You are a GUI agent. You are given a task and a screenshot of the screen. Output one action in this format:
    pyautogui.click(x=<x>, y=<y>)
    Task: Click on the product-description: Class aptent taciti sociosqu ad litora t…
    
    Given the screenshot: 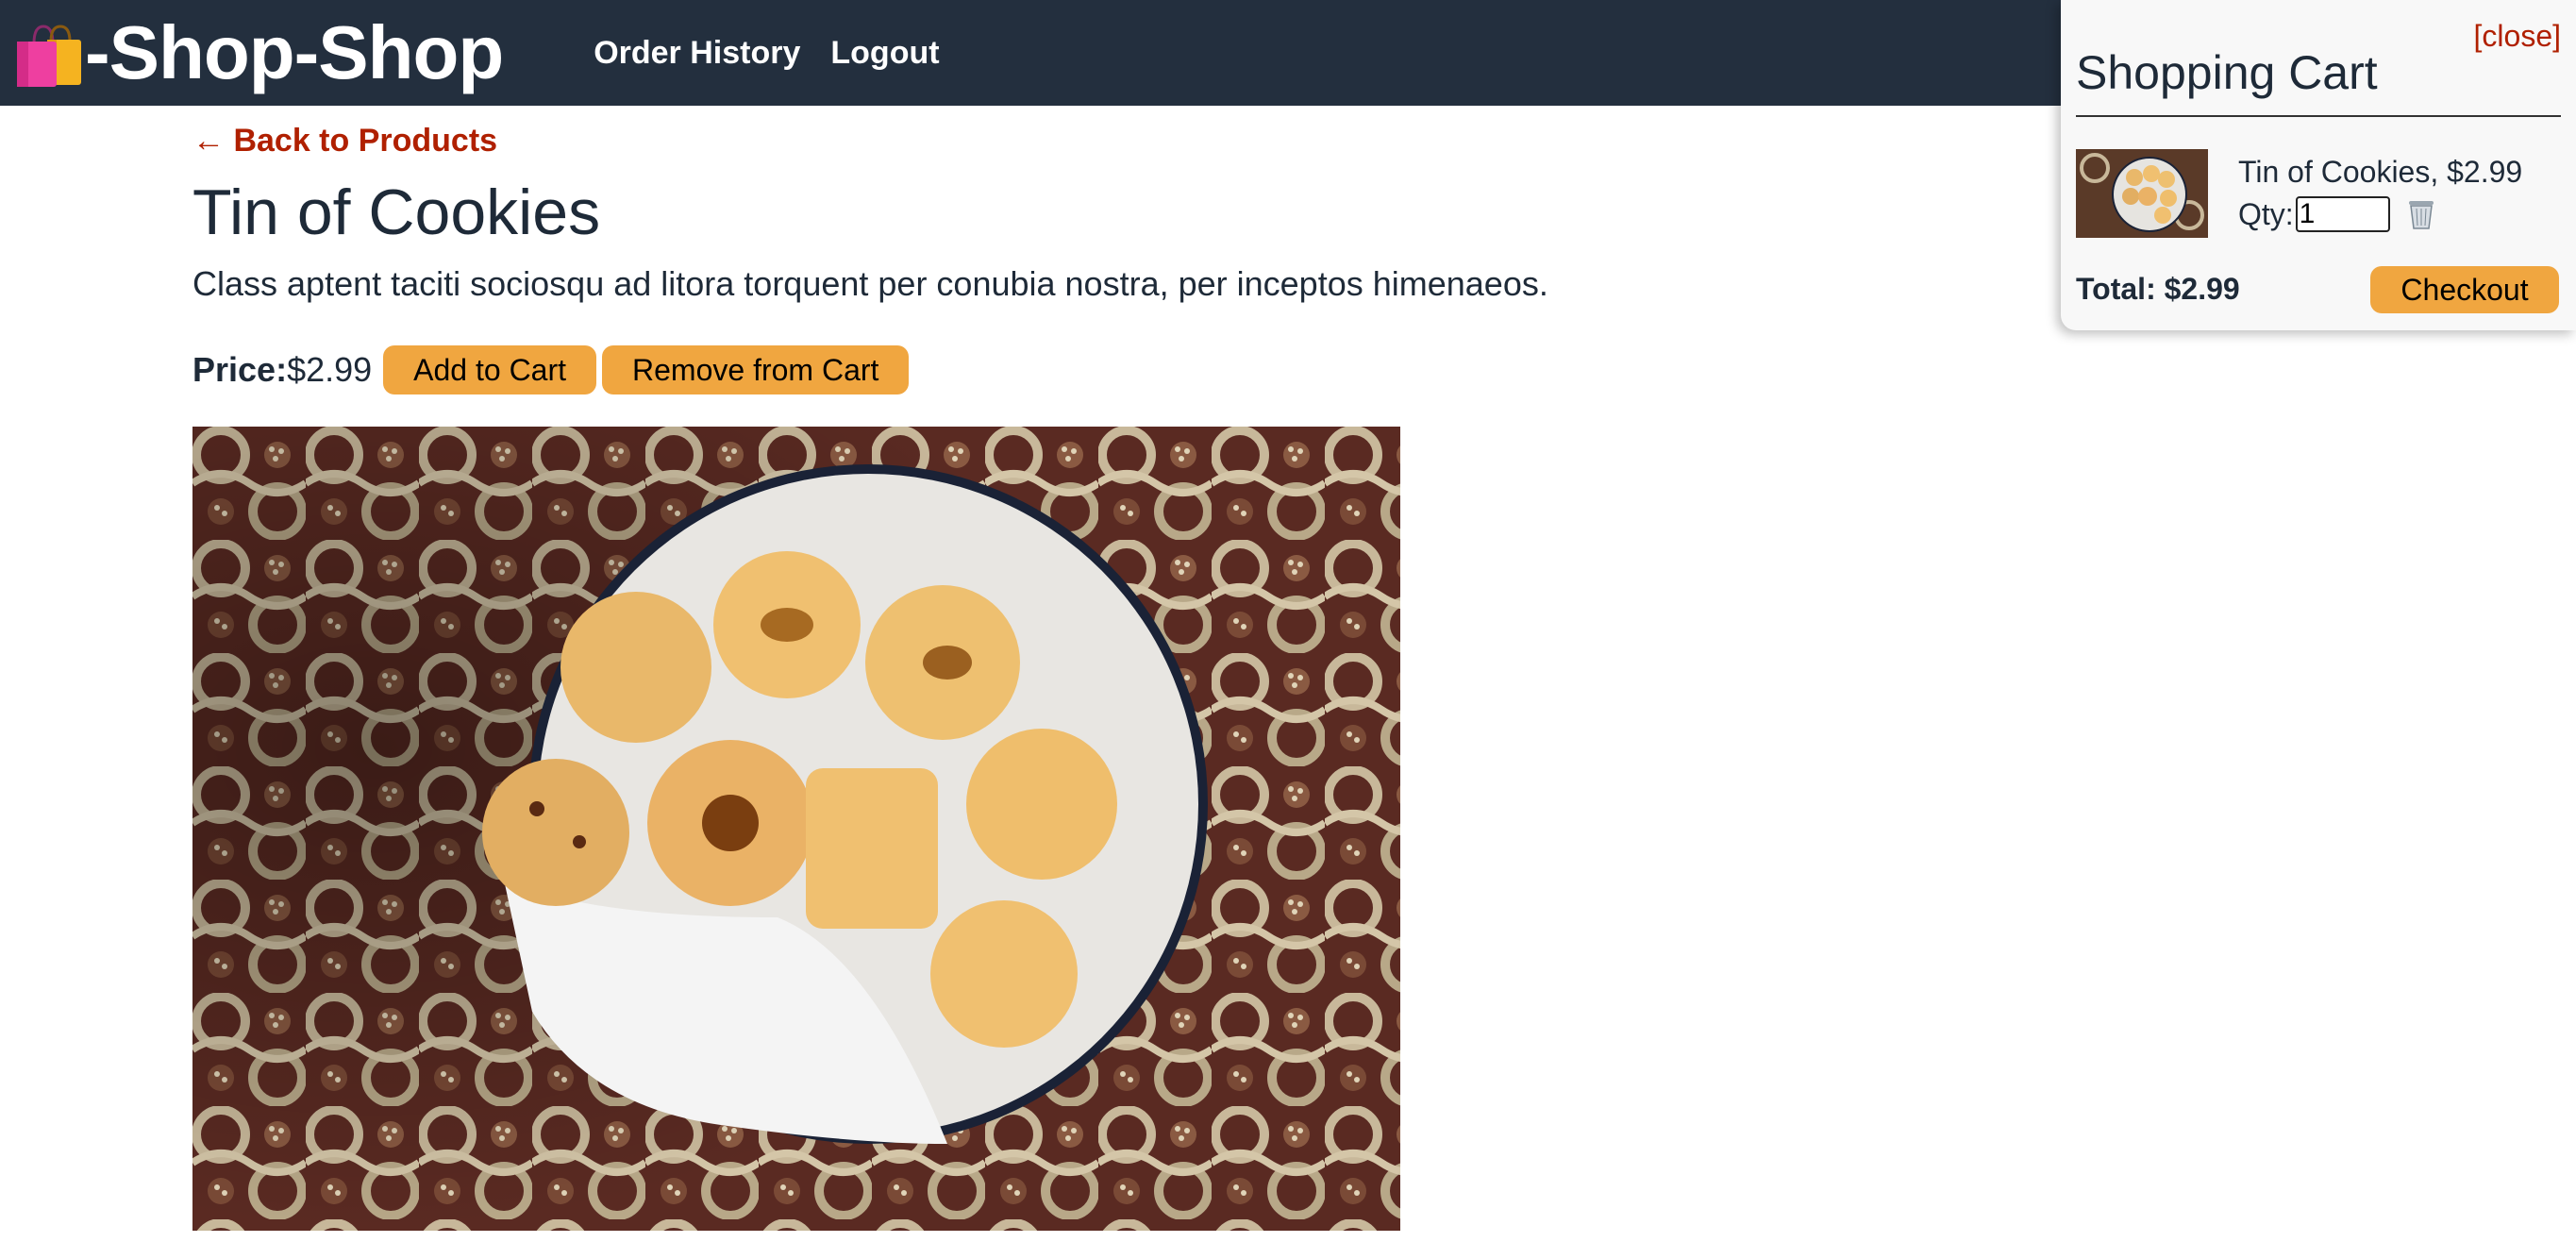 What is the action you would take?
    pyautogui.click(x=870, y=283)
    